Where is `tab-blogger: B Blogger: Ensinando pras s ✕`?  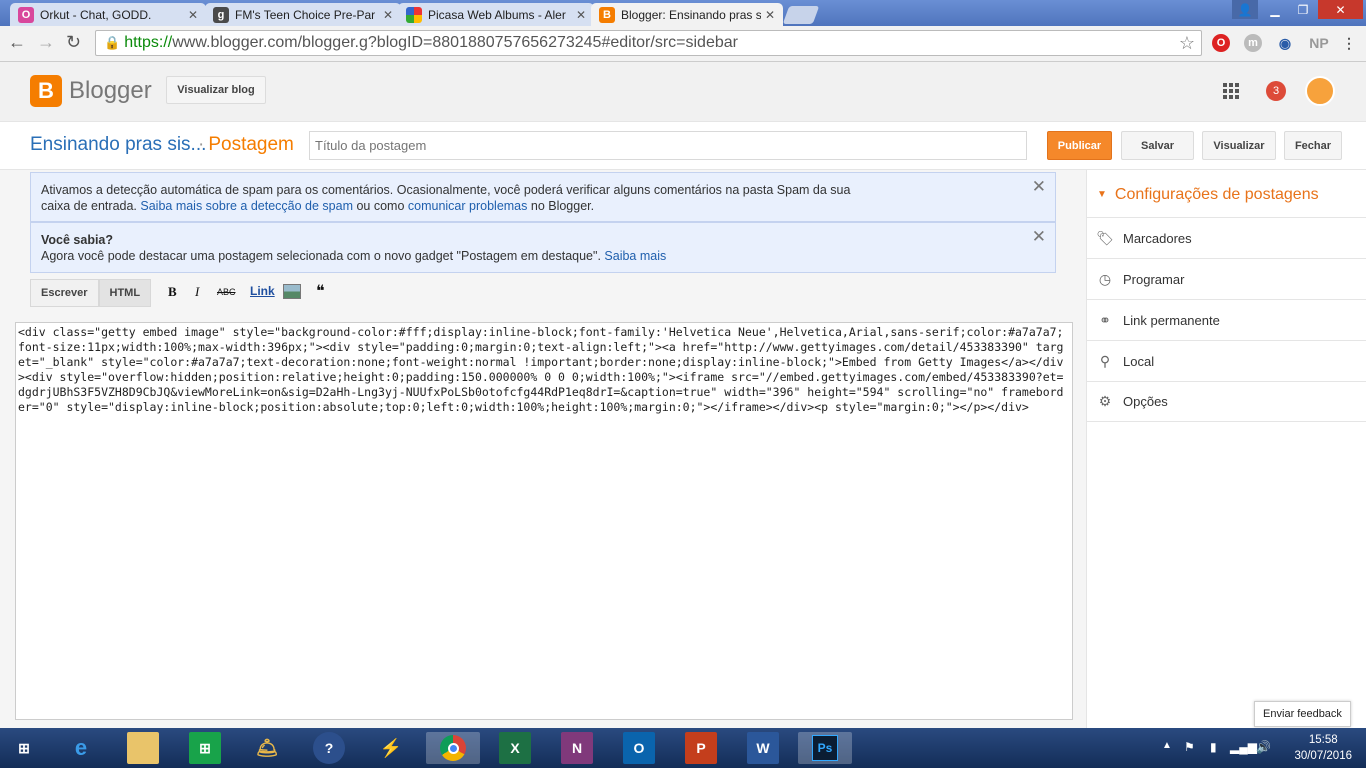 tab-blogger: B Blogger: Ensinando pras s ✕ is located at coordinates (687, 14).